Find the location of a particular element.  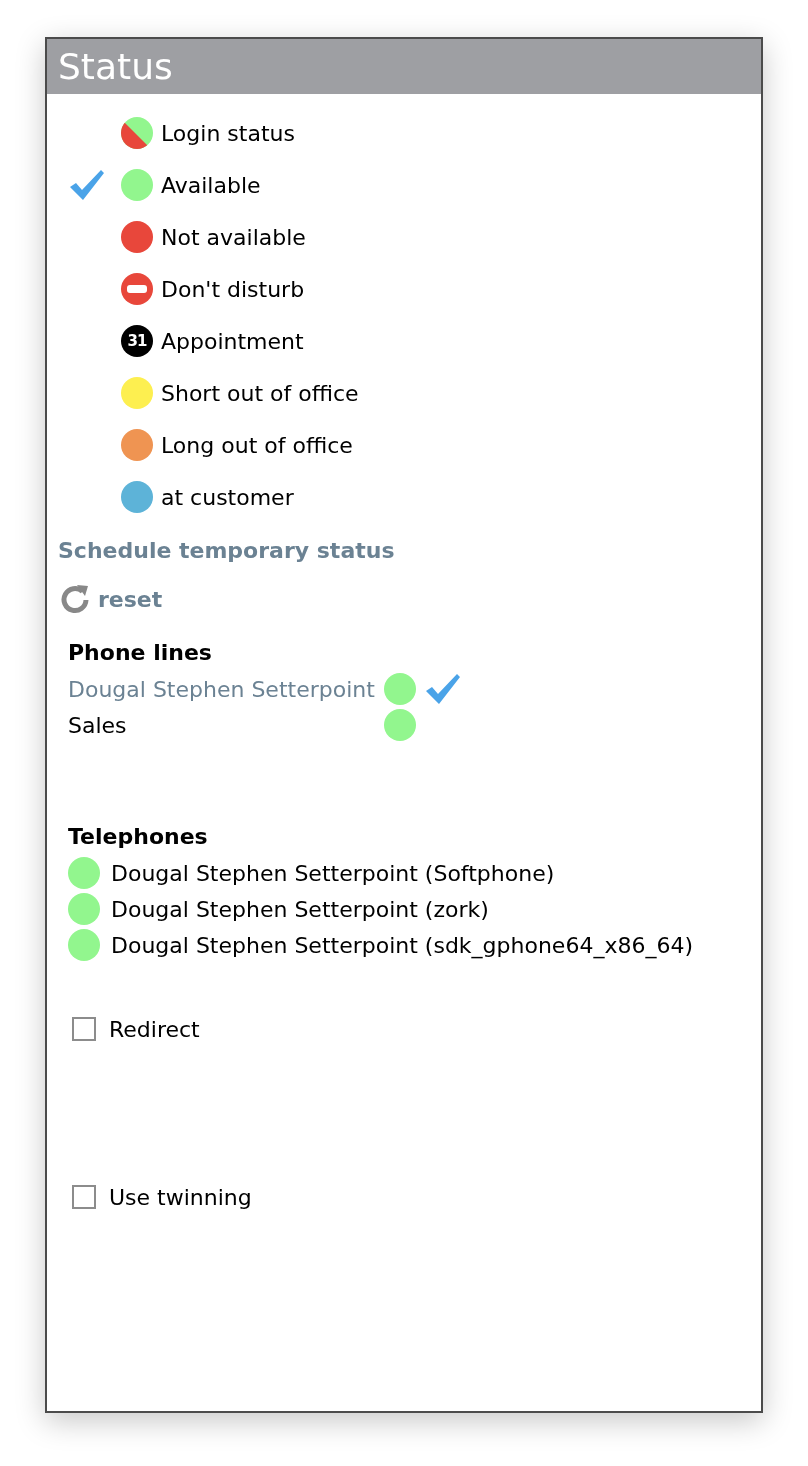

date-badge: 31 is located at coordinates (137, 341).